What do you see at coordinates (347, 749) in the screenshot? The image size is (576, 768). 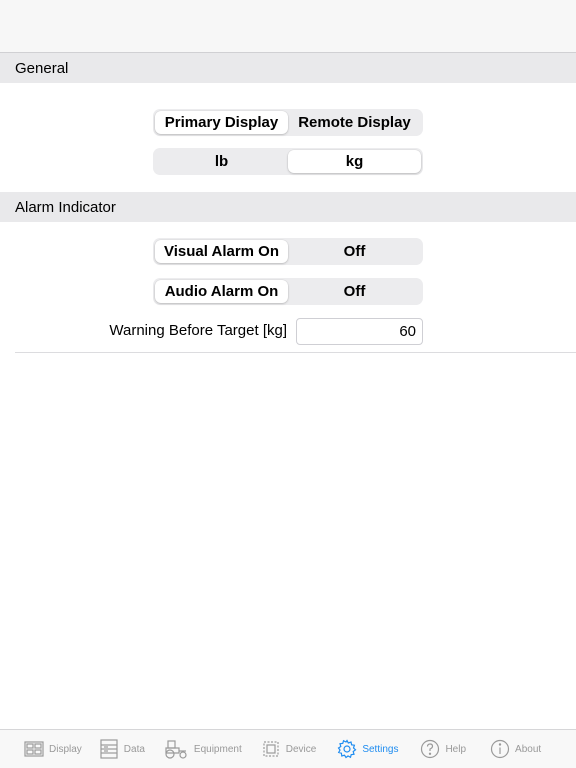 I see `gear-icon` at bounding box center [347, 749].